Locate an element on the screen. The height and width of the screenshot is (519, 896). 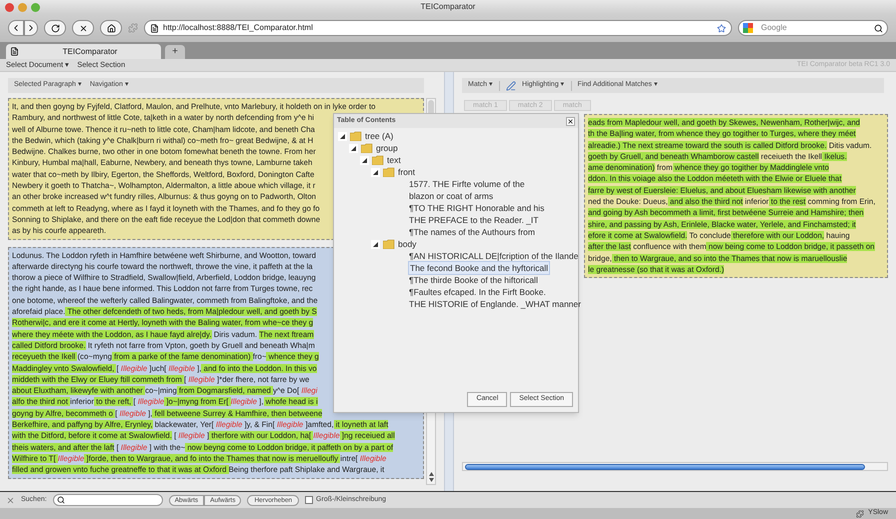
tree-node: front is located at coordinates (407, 172).